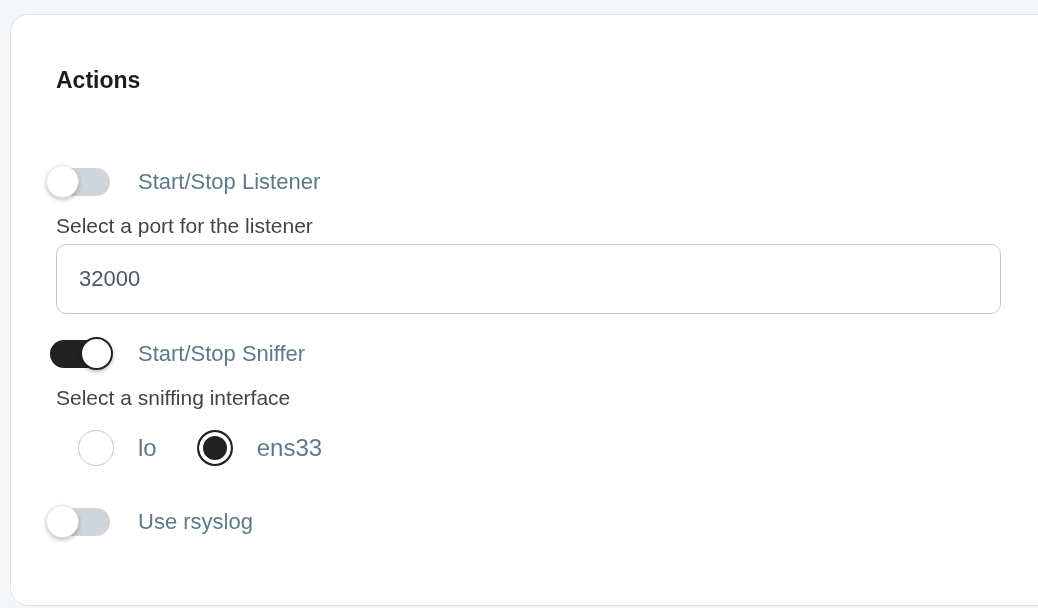  Describe the element at coordinates (174, 398) in the screenshot. I see `radio-group-label: Select a sniffing interface` at that location.